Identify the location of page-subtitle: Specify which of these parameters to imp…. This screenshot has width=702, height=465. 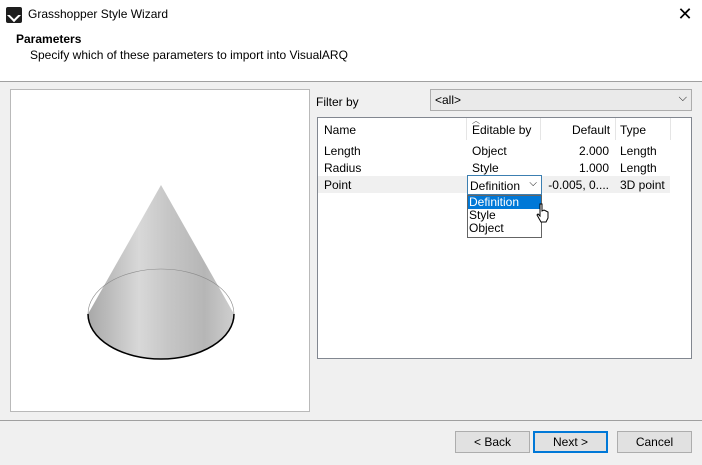
(189, 55).